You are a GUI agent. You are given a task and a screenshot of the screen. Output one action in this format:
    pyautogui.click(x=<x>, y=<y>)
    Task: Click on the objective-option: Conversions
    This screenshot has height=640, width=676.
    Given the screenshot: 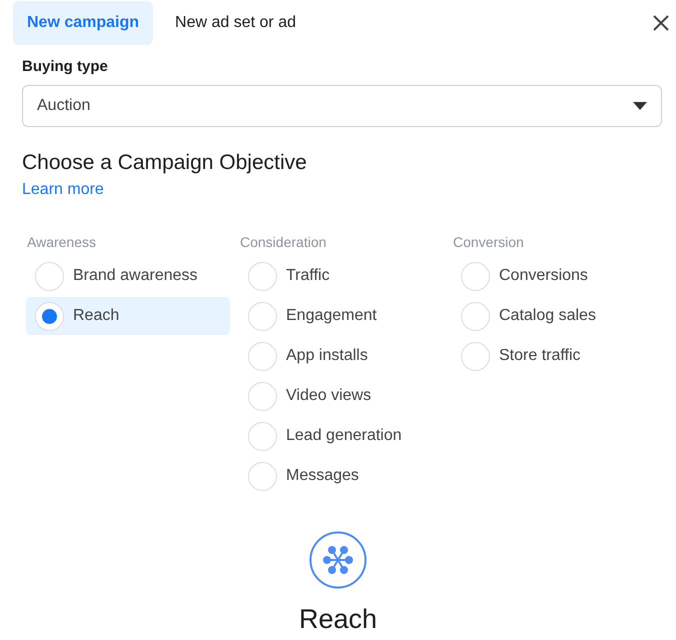 What is the action you would take?
    pyautogui.click(x=554, y=276)
    